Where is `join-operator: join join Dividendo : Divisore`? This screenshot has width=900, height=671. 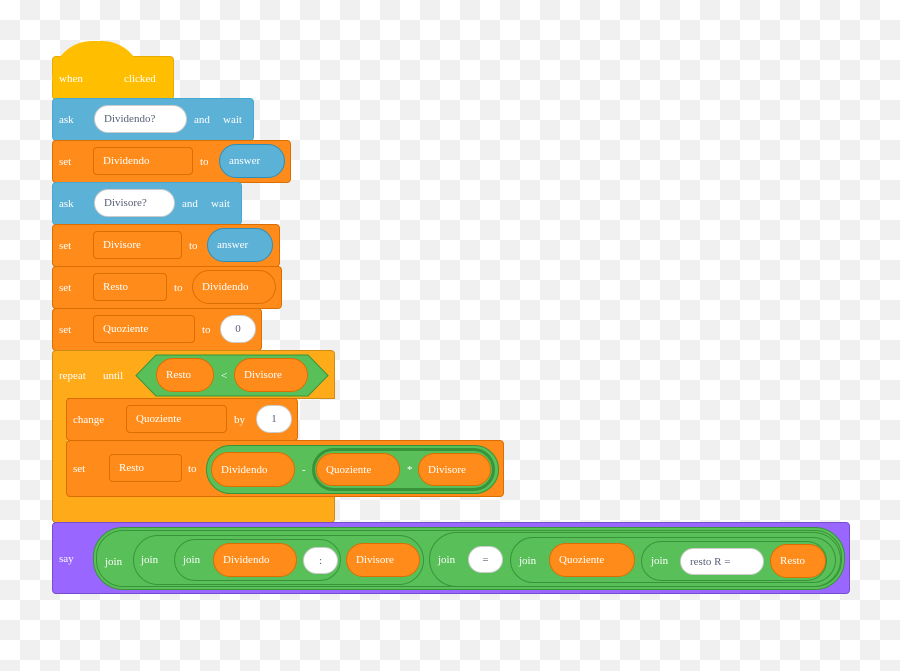
join-operator: join join Dividendo : Divisore is located at coordinates (278, 560).